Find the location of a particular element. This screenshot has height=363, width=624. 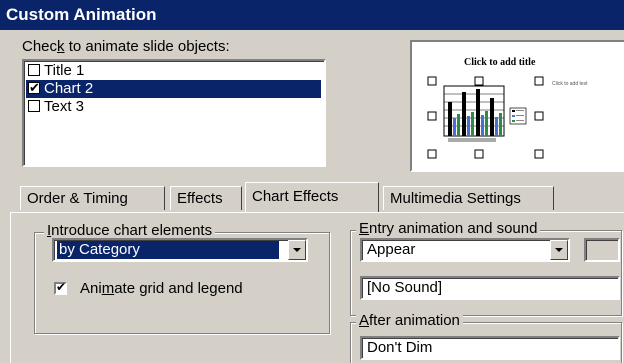

list-item-title-1: Title 1 is located at coordinates (173, 71).